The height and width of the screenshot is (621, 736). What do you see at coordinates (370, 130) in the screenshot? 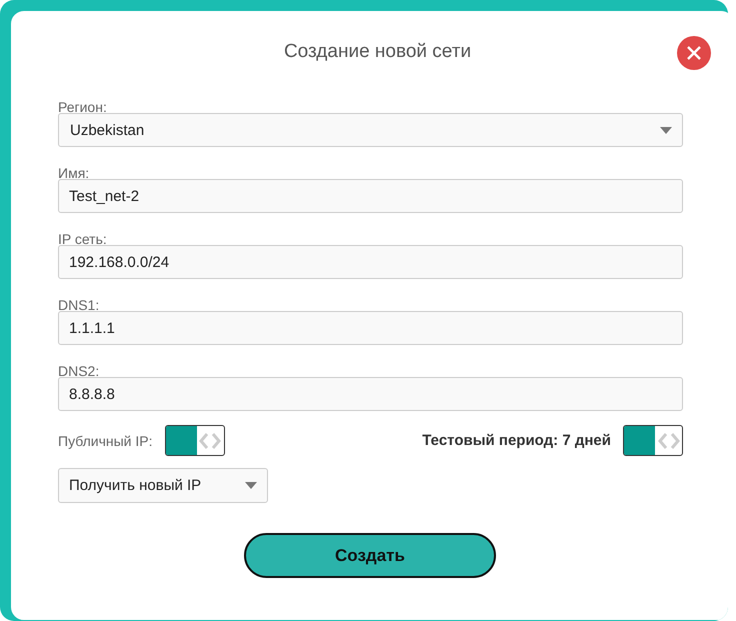
I see `region-select: Uzbekistan` at bounding box center [370, 130].